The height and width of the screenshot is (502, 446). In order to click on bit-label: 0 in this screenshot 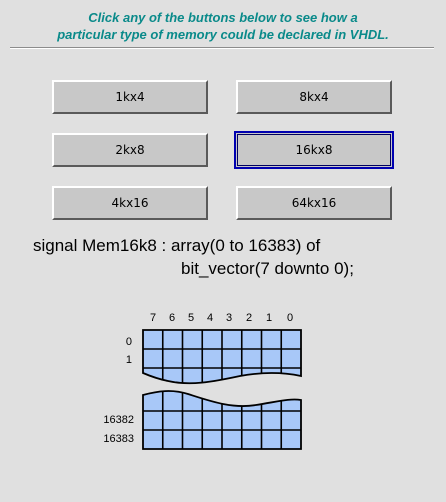, I will do `click(290, 318)`.